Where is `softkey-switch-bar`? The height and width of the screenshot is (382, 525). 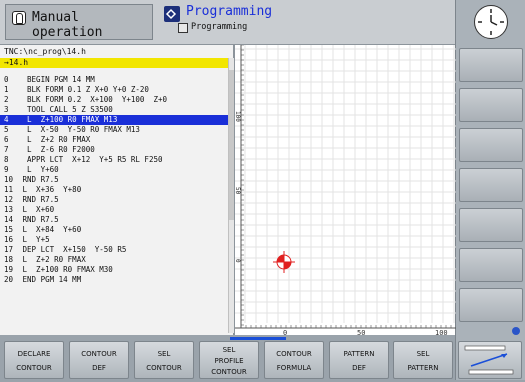
softkey-switch-bar is located at coordinates (490, 360).